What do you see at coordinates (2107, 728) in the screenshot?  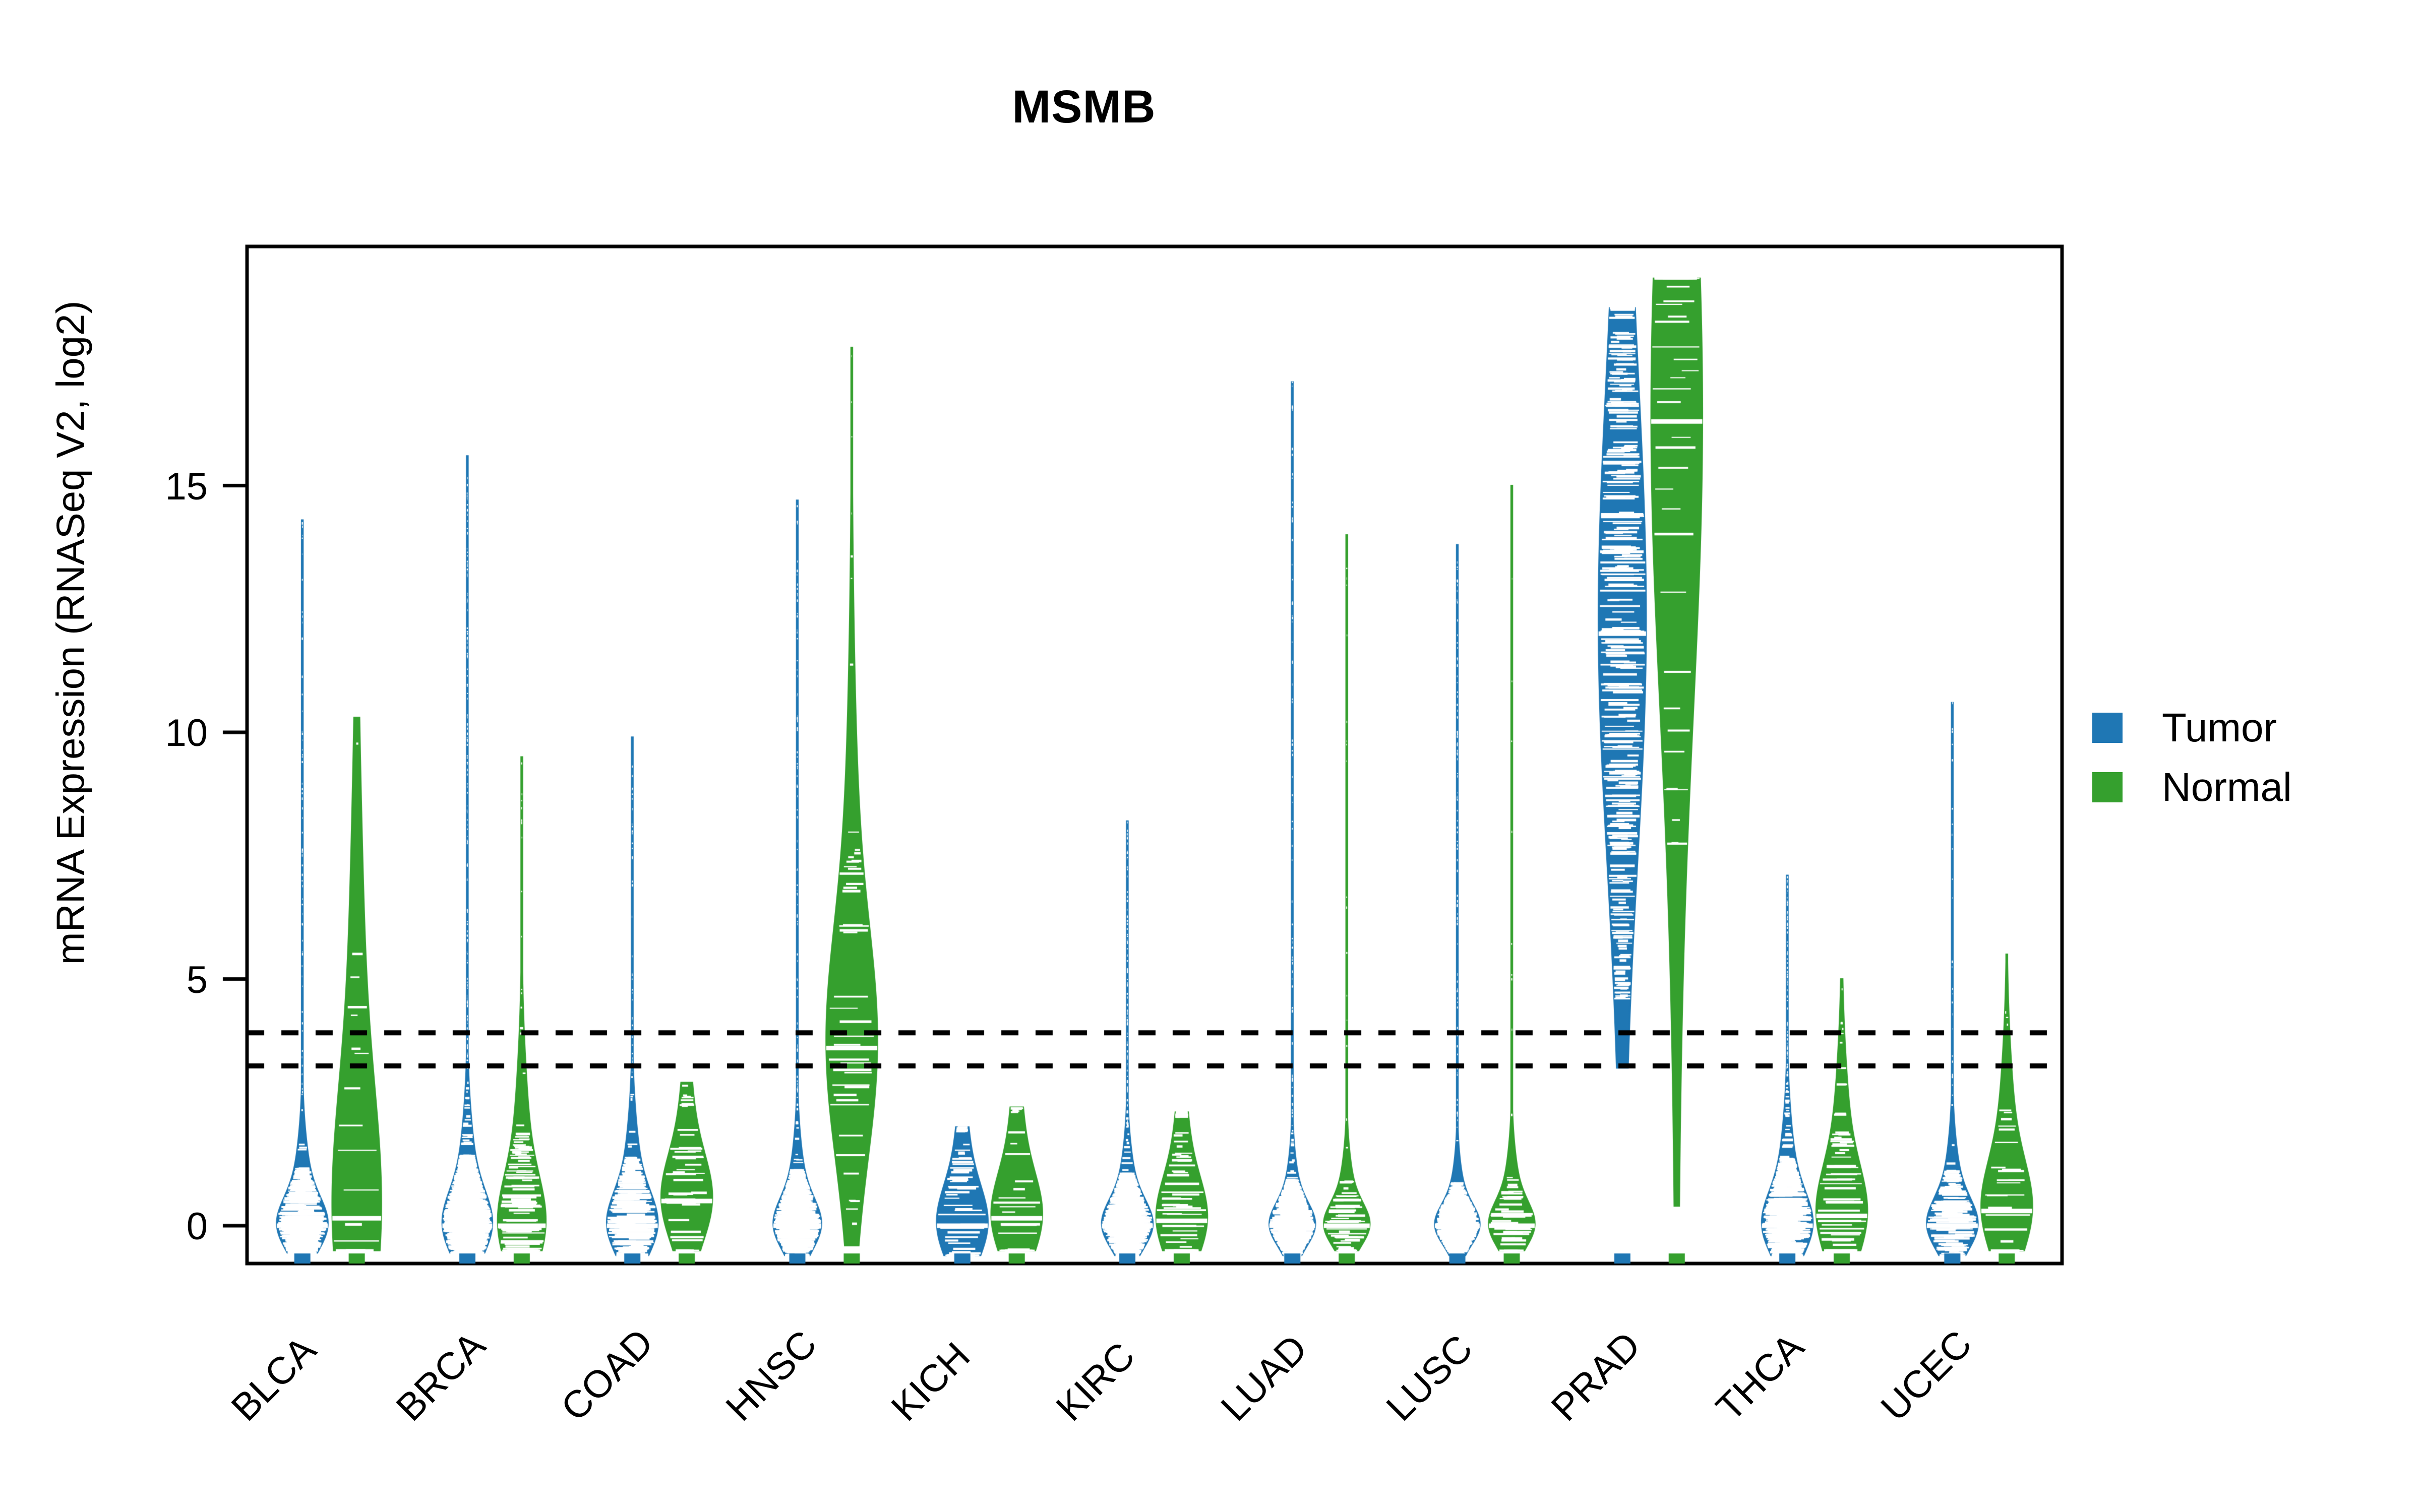 I see `legend-swatch-tumor` at bounding box center [2107, 728].